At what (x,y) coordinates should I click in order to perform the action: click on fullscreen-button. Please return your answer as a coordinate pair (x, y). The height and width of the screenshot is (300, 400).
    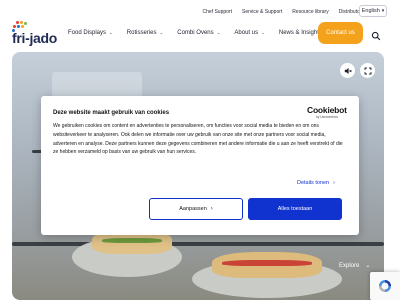
    Looking at the image, I should click on (367, 70).